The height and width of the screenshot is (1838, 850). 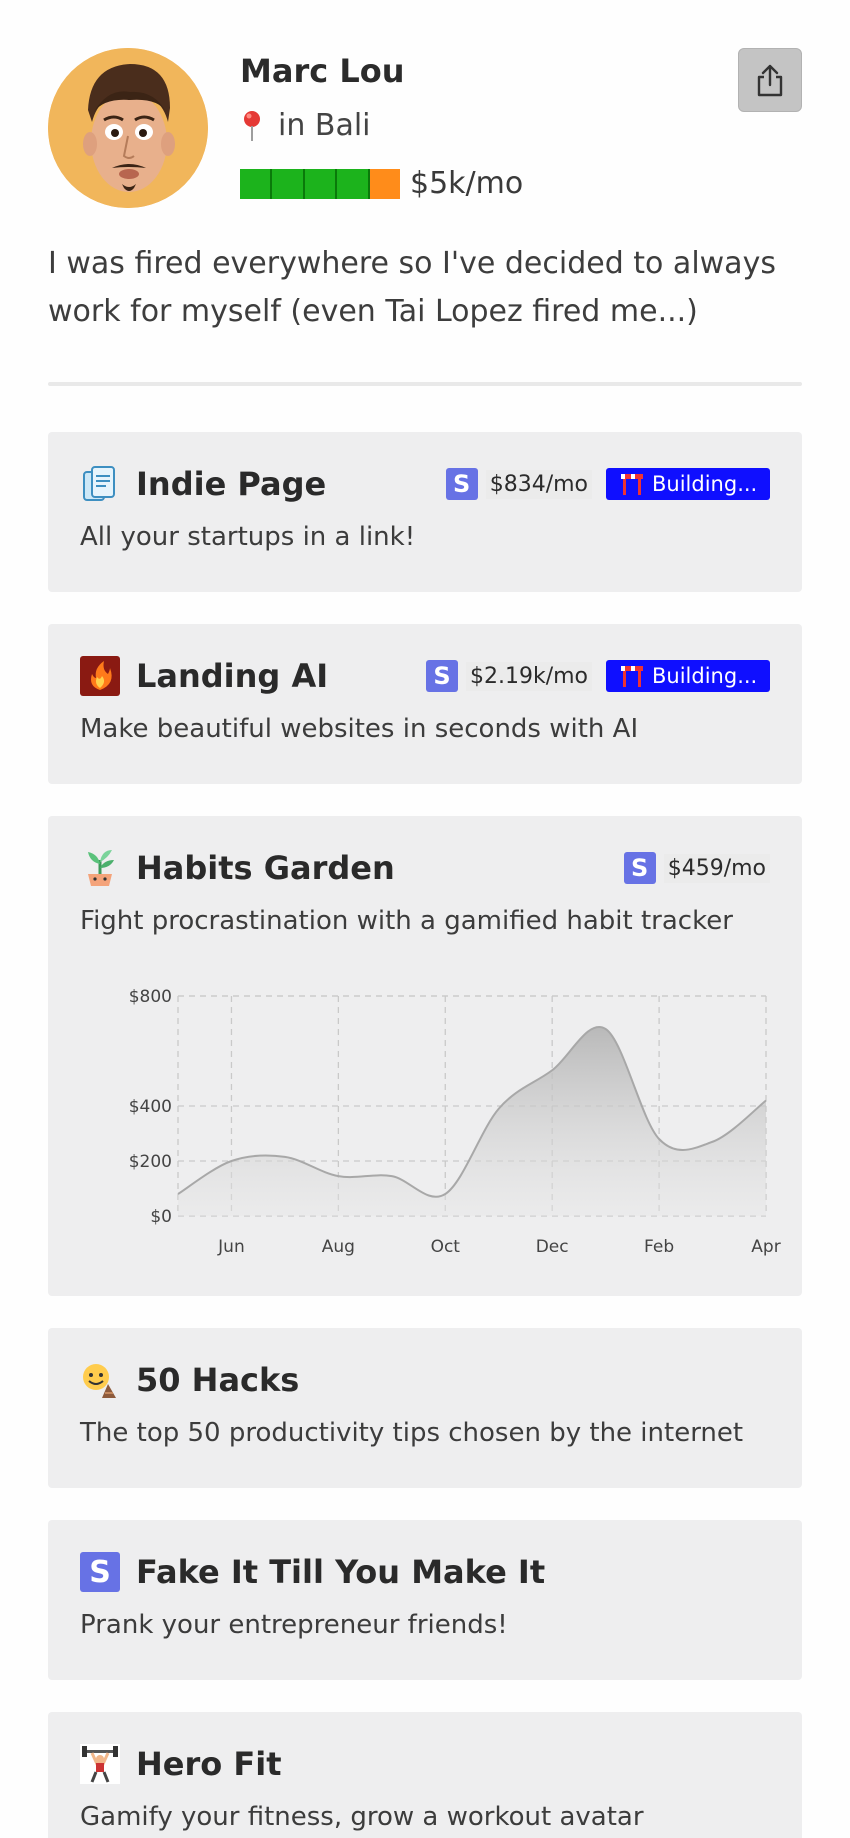 What do you see at coordinates (716, 868) in the screenshot?
I see `revenue-amount: $459/mo` at bounding box center [716, 868].